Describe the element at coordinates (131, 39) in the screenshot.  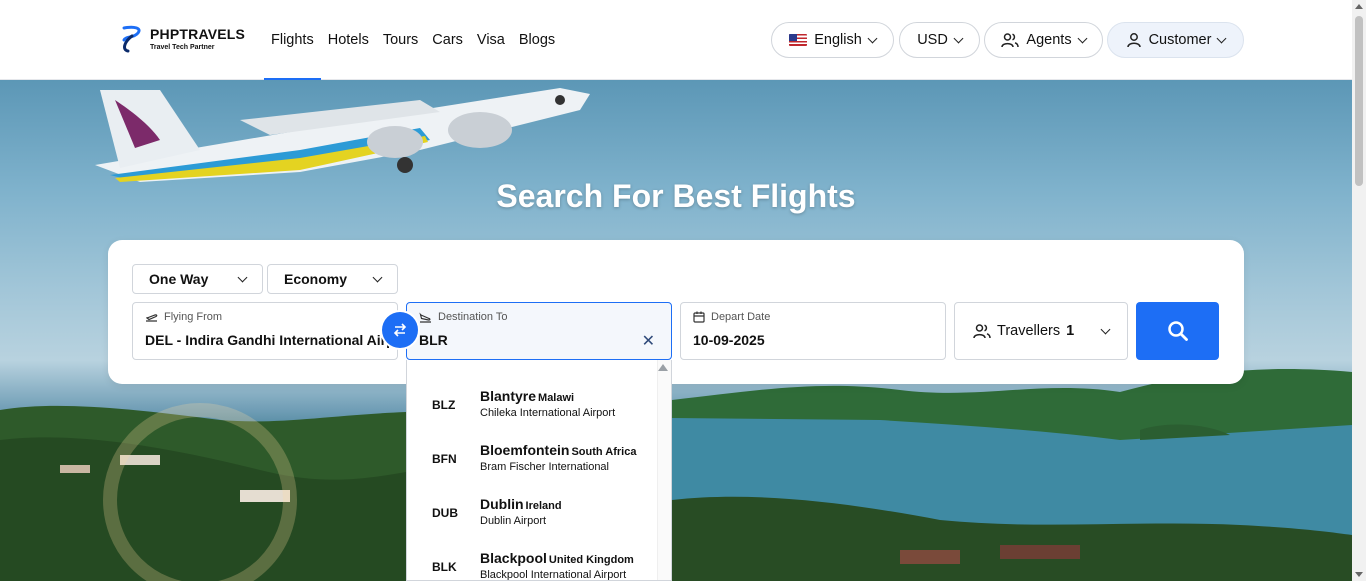
I see `logo-mark-icon` at that location.